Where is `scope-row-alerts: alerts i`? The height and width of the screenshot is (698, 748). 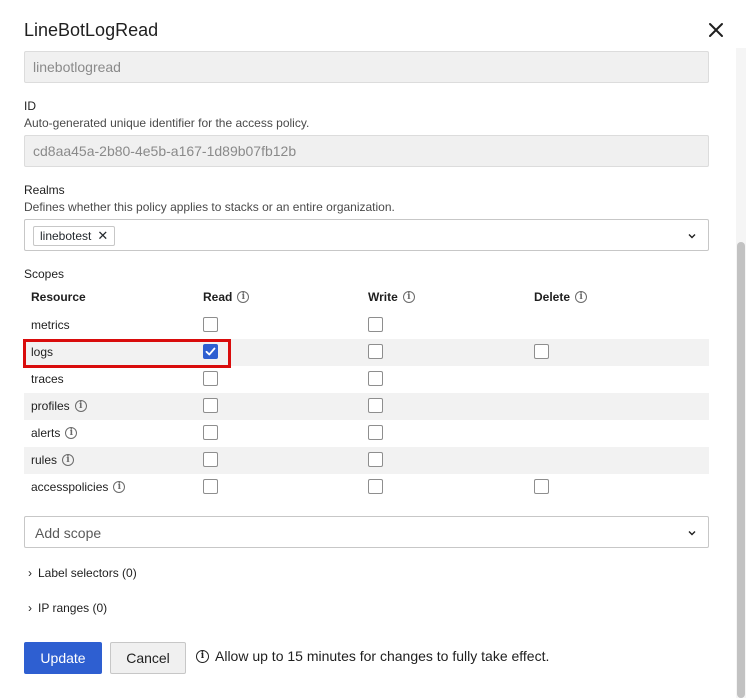 scope-row-alerts: alerts i is located at coordinates (366, 433).